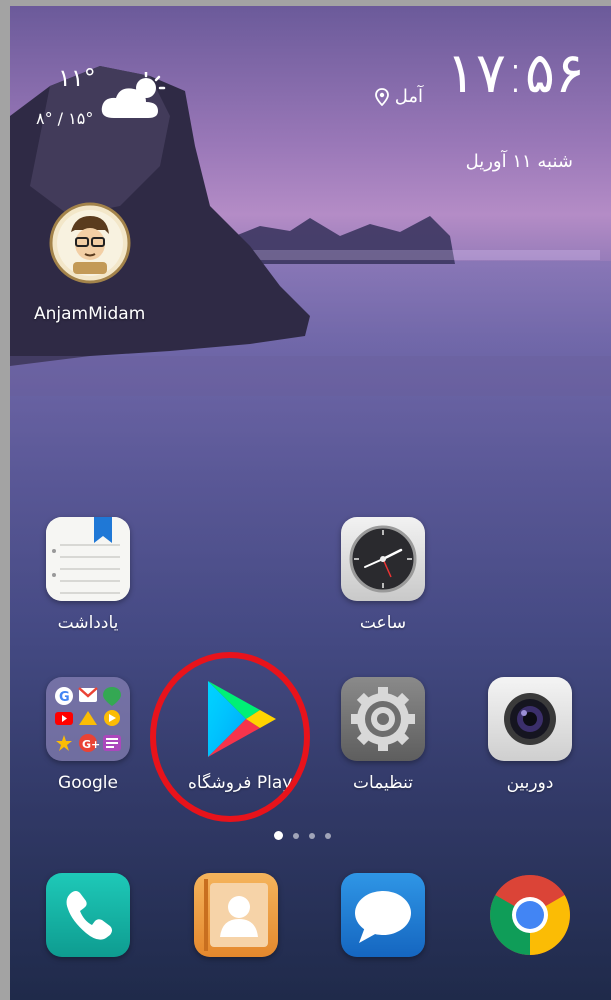 Image resolution: width=611 pixels, height=1000 pixels. I want to click on app-label: دوربین, so click(530, 783).